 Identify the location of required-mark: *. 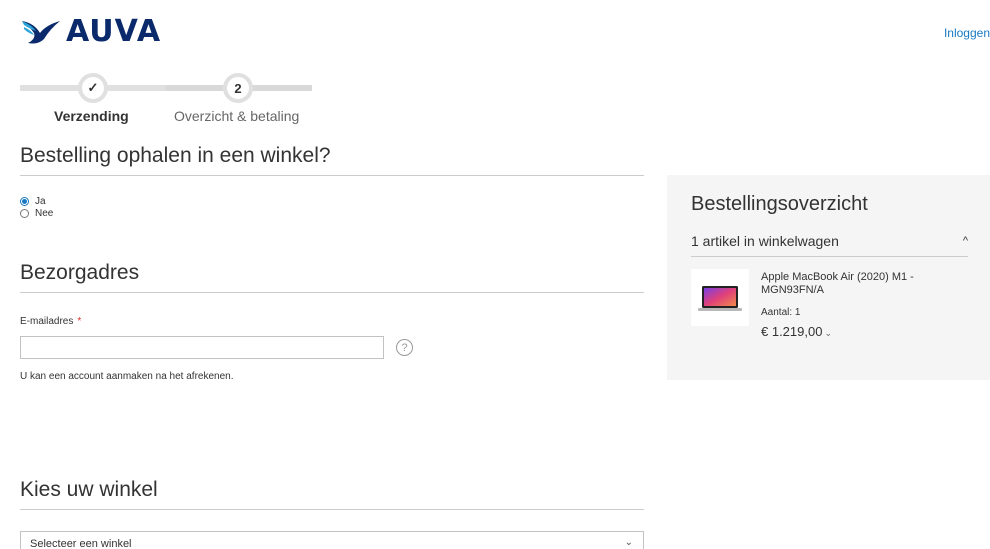
(79, 321).